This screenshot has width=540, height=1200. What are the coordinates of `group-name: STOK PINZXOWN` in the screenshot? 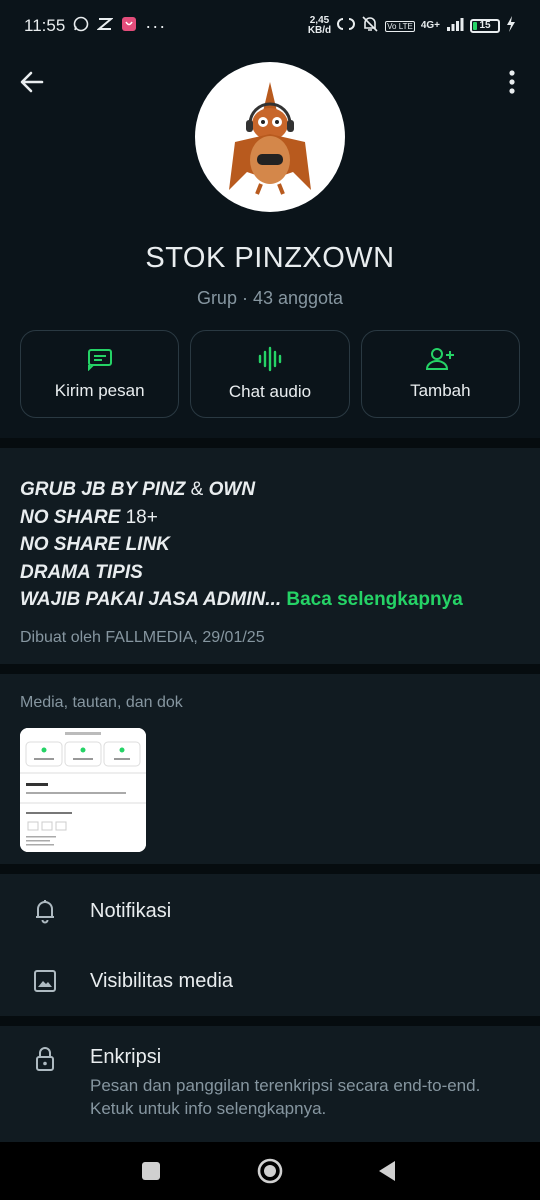 It's located at (270, 258).